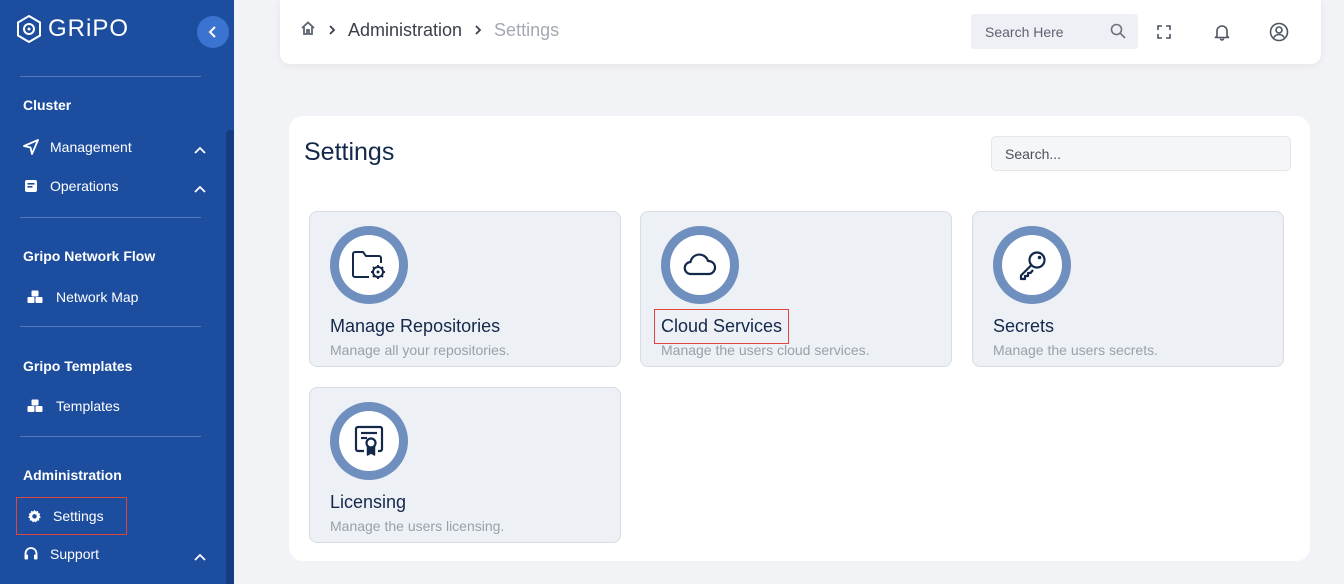 The height and width of the screenshot is (584, 1344). Describe the element at coordinates (1128, 289) in the screenshot. I see `tile-secrets: Secrets Manage the users secrets.` at that location.